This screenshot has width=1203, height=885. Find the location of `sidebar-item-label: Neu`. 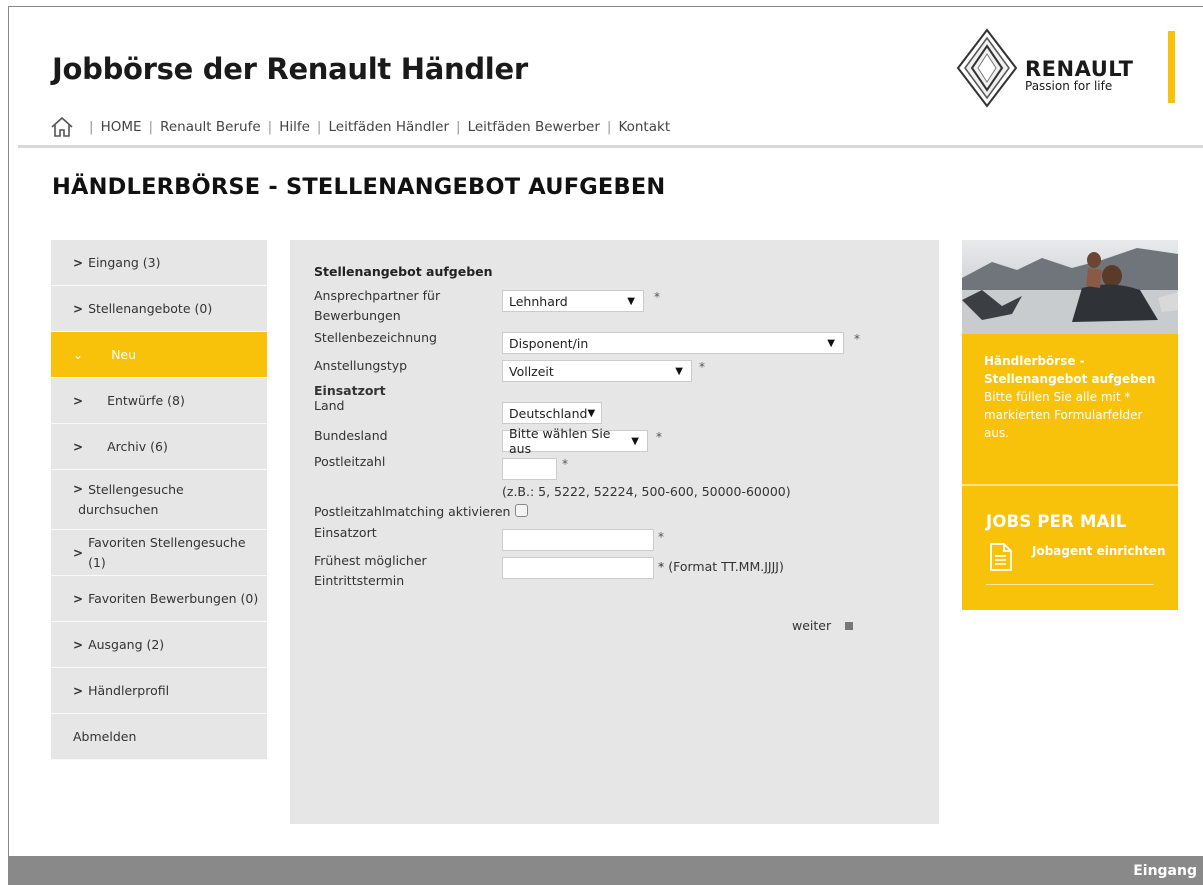

sidebar-item-label: Neu is located at coordinates (124, 354).